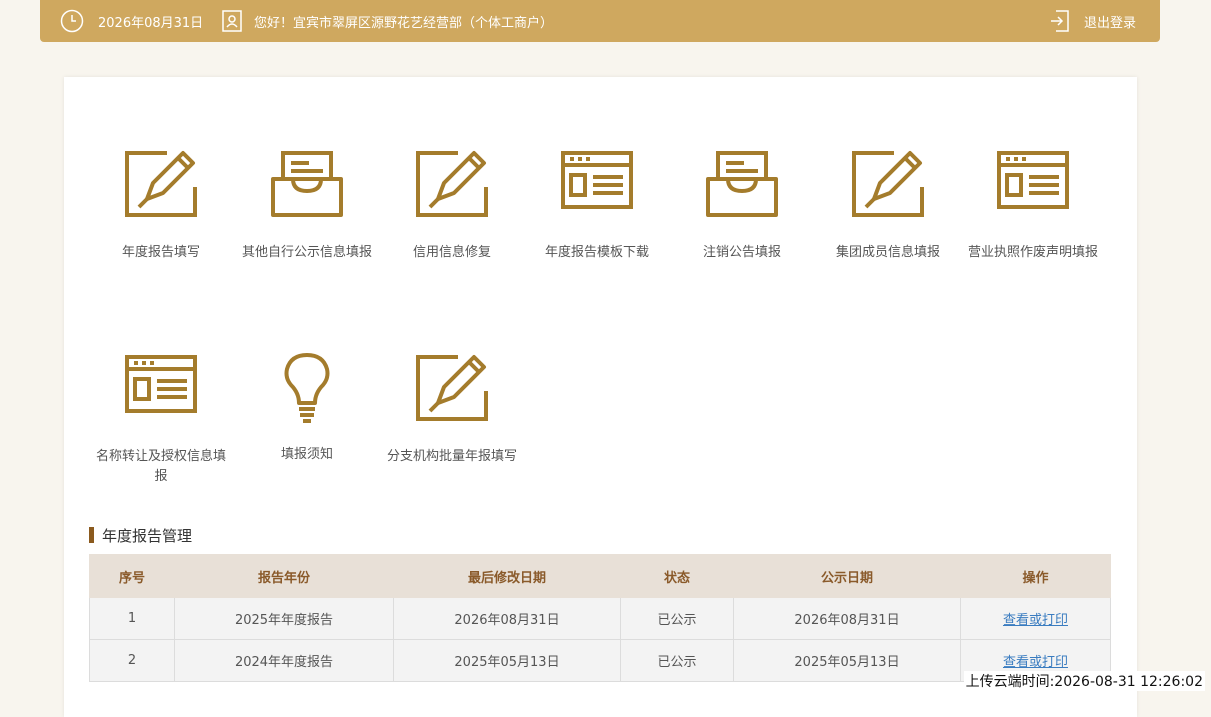 This screenshot has height=717, width=1211. What do you see at coordinates (1109, 23) in the screenshot?
I see `logout-label: 退出登录` at bounding box center [1109, 23].